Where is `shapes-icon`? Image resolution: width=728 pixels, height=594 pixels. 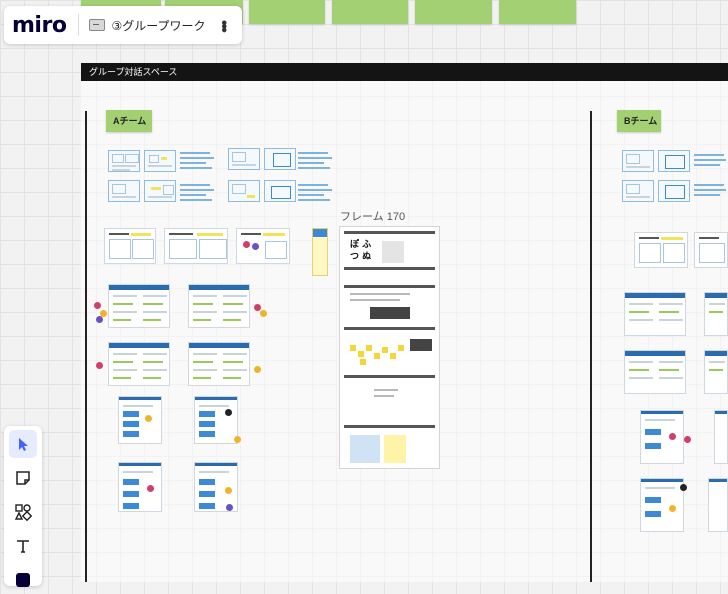 shapes-icon is located at coordinates (23, 512).